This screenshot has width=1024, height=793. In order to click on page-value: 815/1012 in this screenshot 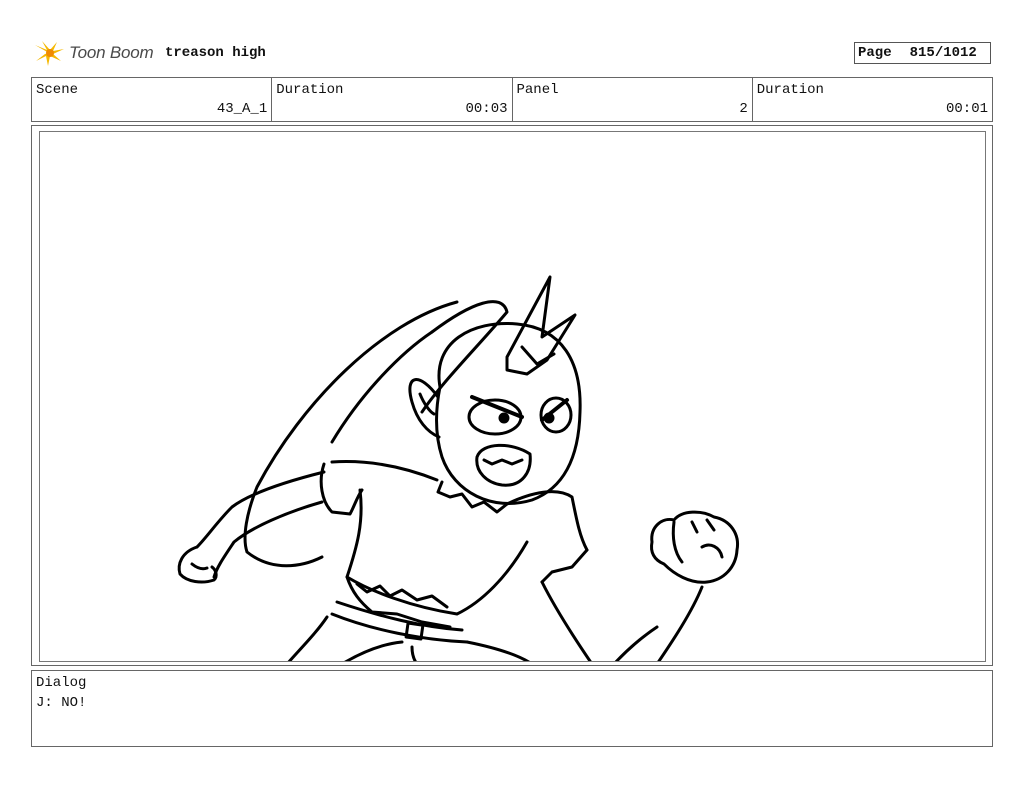, I will do `click(943, 53)`.